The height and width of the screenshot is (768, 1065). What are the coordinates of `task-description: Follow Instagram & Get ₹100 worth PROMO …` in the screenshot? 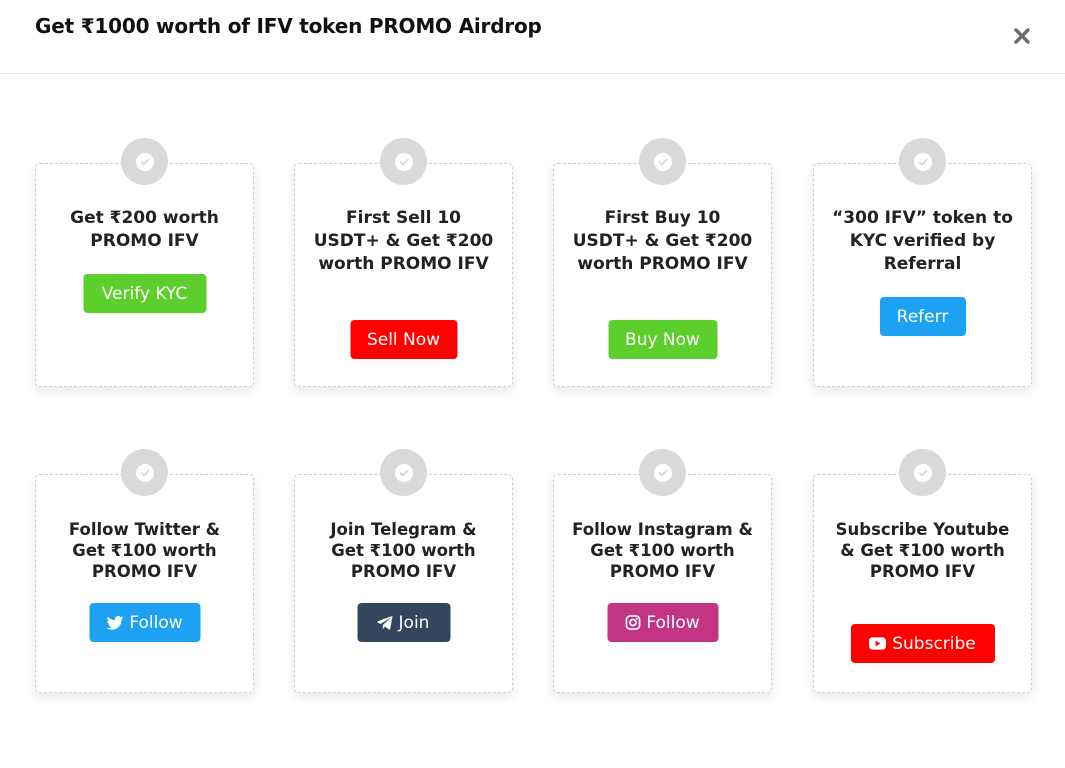 It's located at (662, 550).